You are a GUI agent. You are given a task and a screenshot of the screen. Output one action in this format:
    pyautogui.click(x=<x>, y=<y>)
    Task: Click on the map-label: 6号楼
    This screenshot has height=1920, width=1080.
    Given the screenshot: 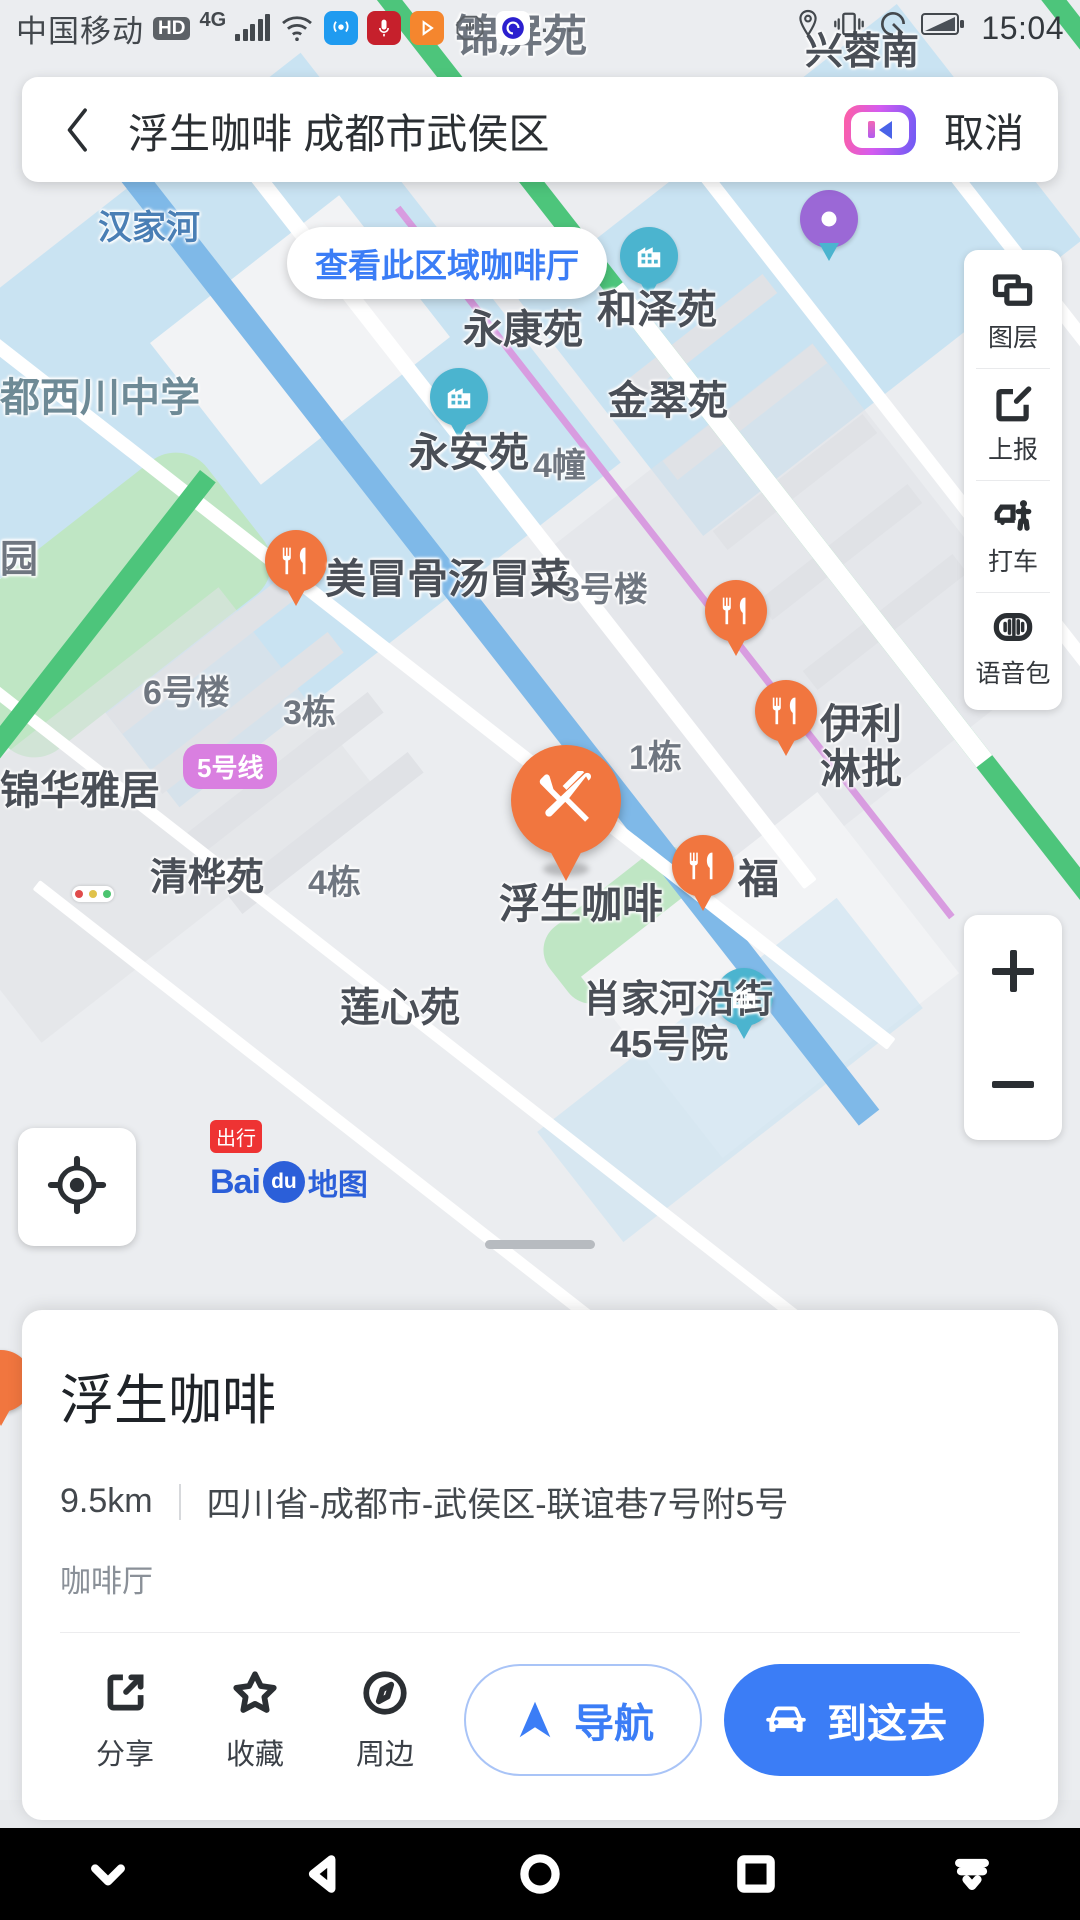 What is the action you would take?
    pyautogui.click(x=186, y=693)
    